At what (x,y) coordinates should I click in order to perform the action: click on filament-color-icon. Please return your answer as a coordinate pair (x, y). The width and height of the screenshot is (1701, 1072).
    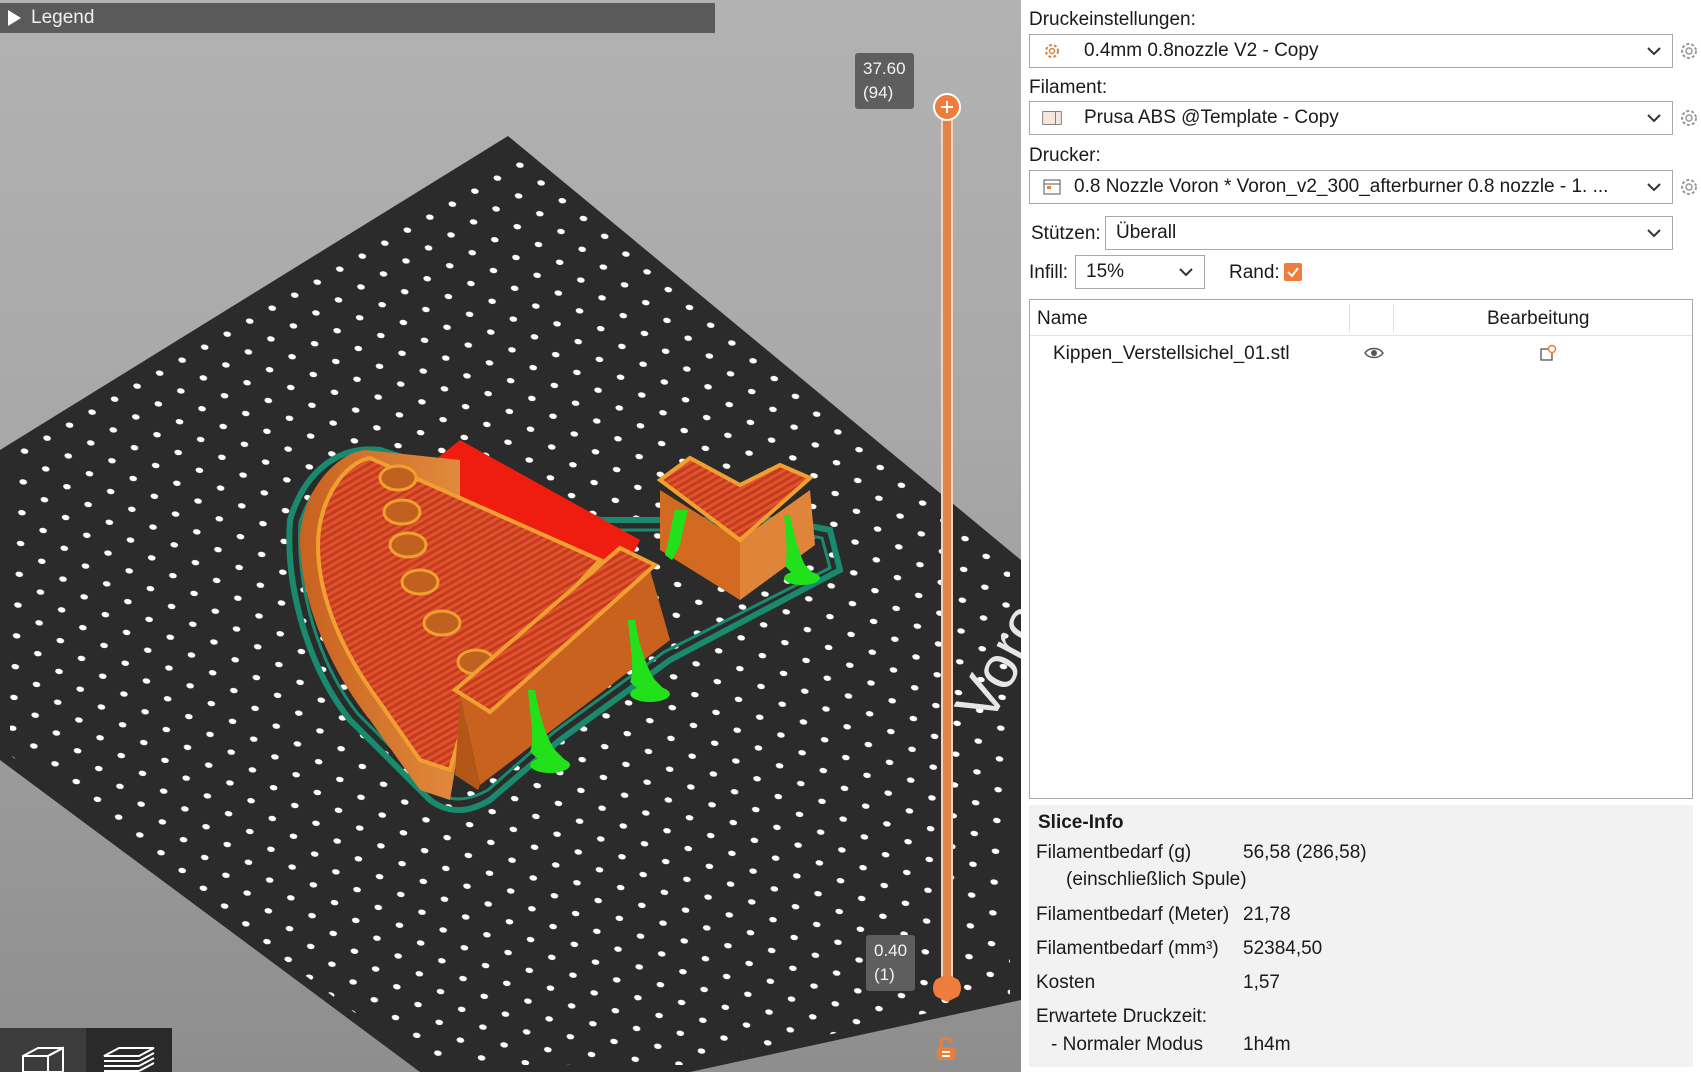
    Looking at the image, I should click on (1052, 118).